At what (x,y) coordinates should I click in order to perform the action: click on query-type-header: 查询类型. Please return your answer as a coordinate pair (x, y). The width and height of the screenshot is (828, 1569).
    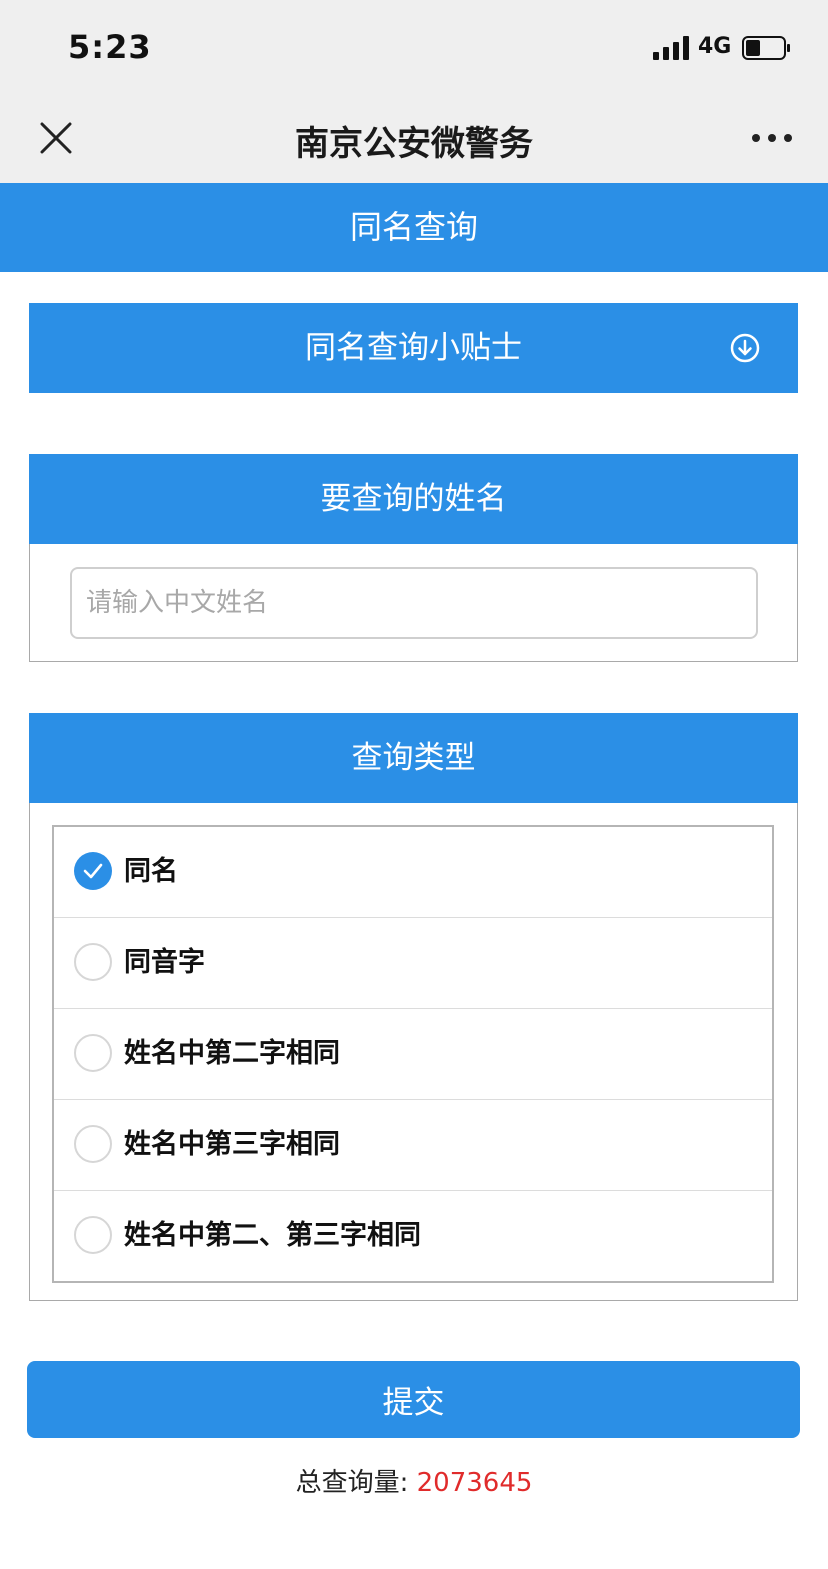
    Looking at the image, I should click on (413, 758).